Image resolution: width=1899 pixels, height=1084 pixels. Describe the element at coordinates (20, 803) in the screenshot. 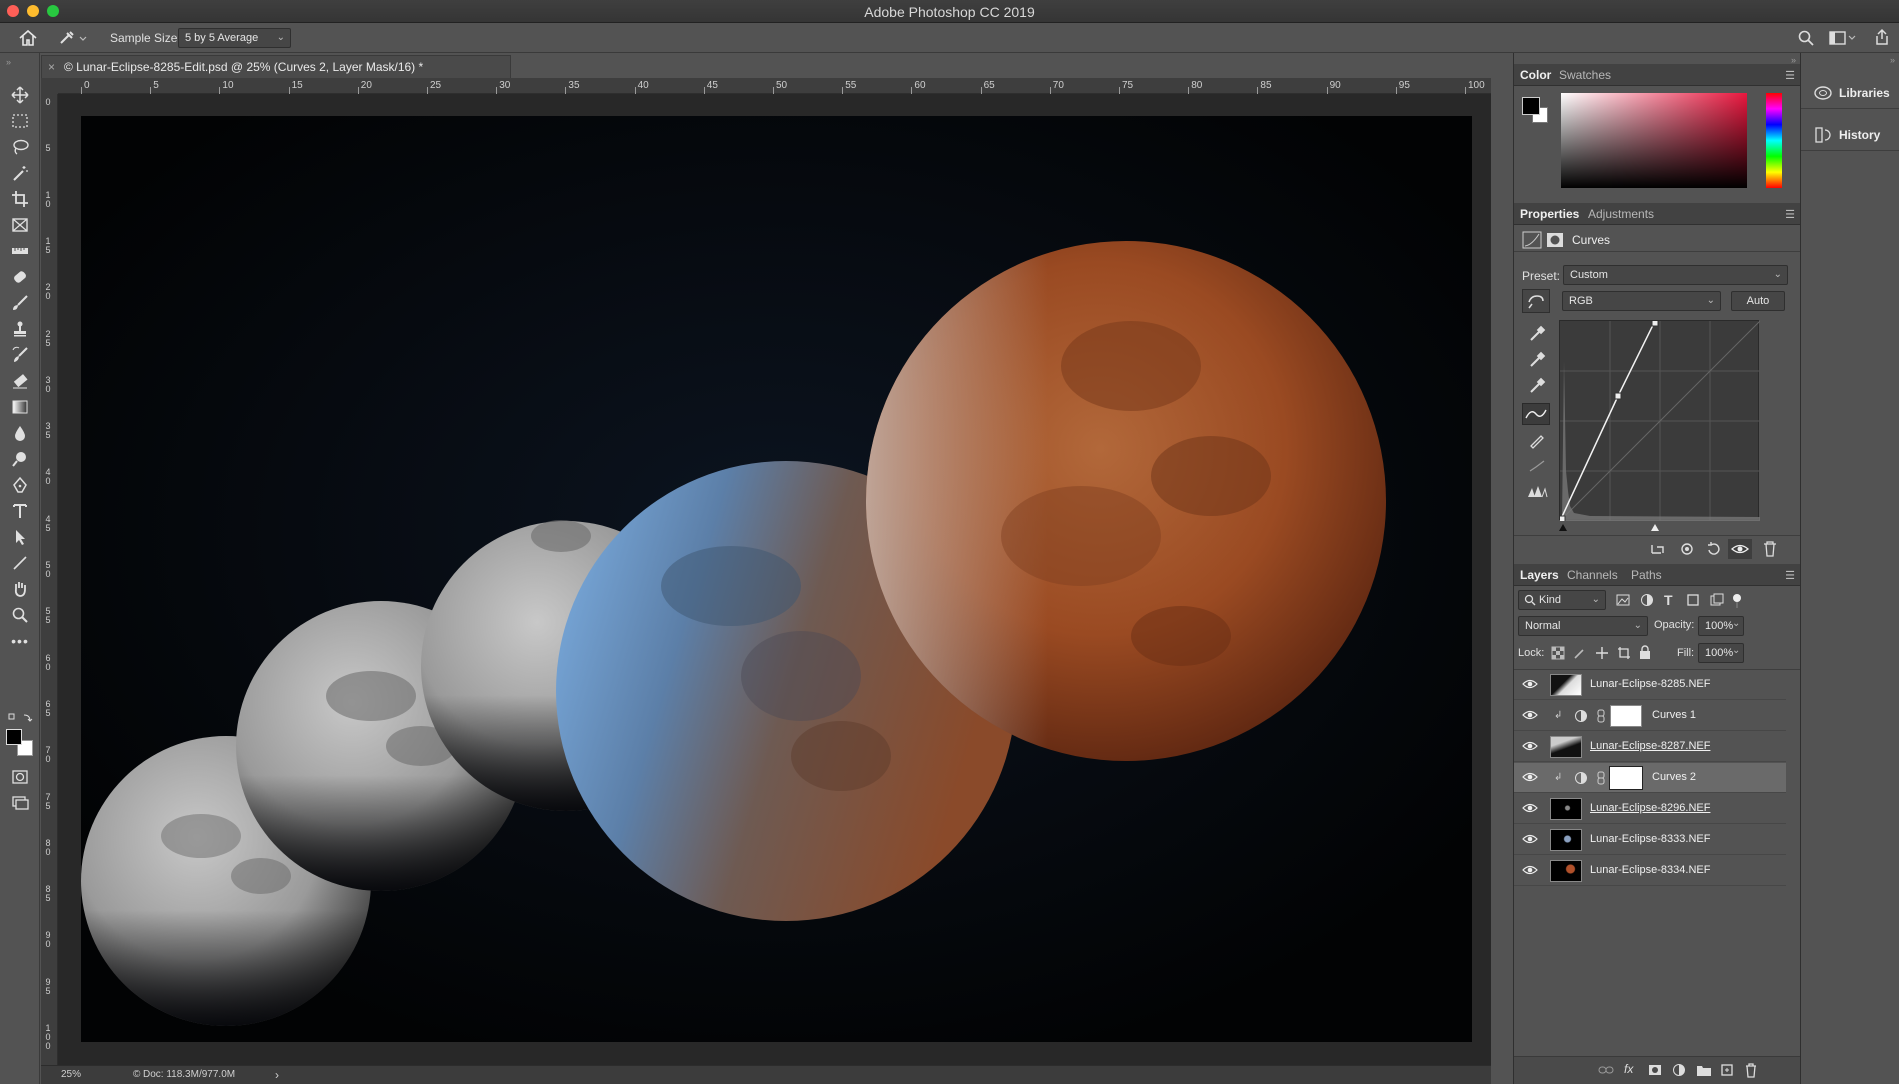

I see `screen-mode-icon` at that location.